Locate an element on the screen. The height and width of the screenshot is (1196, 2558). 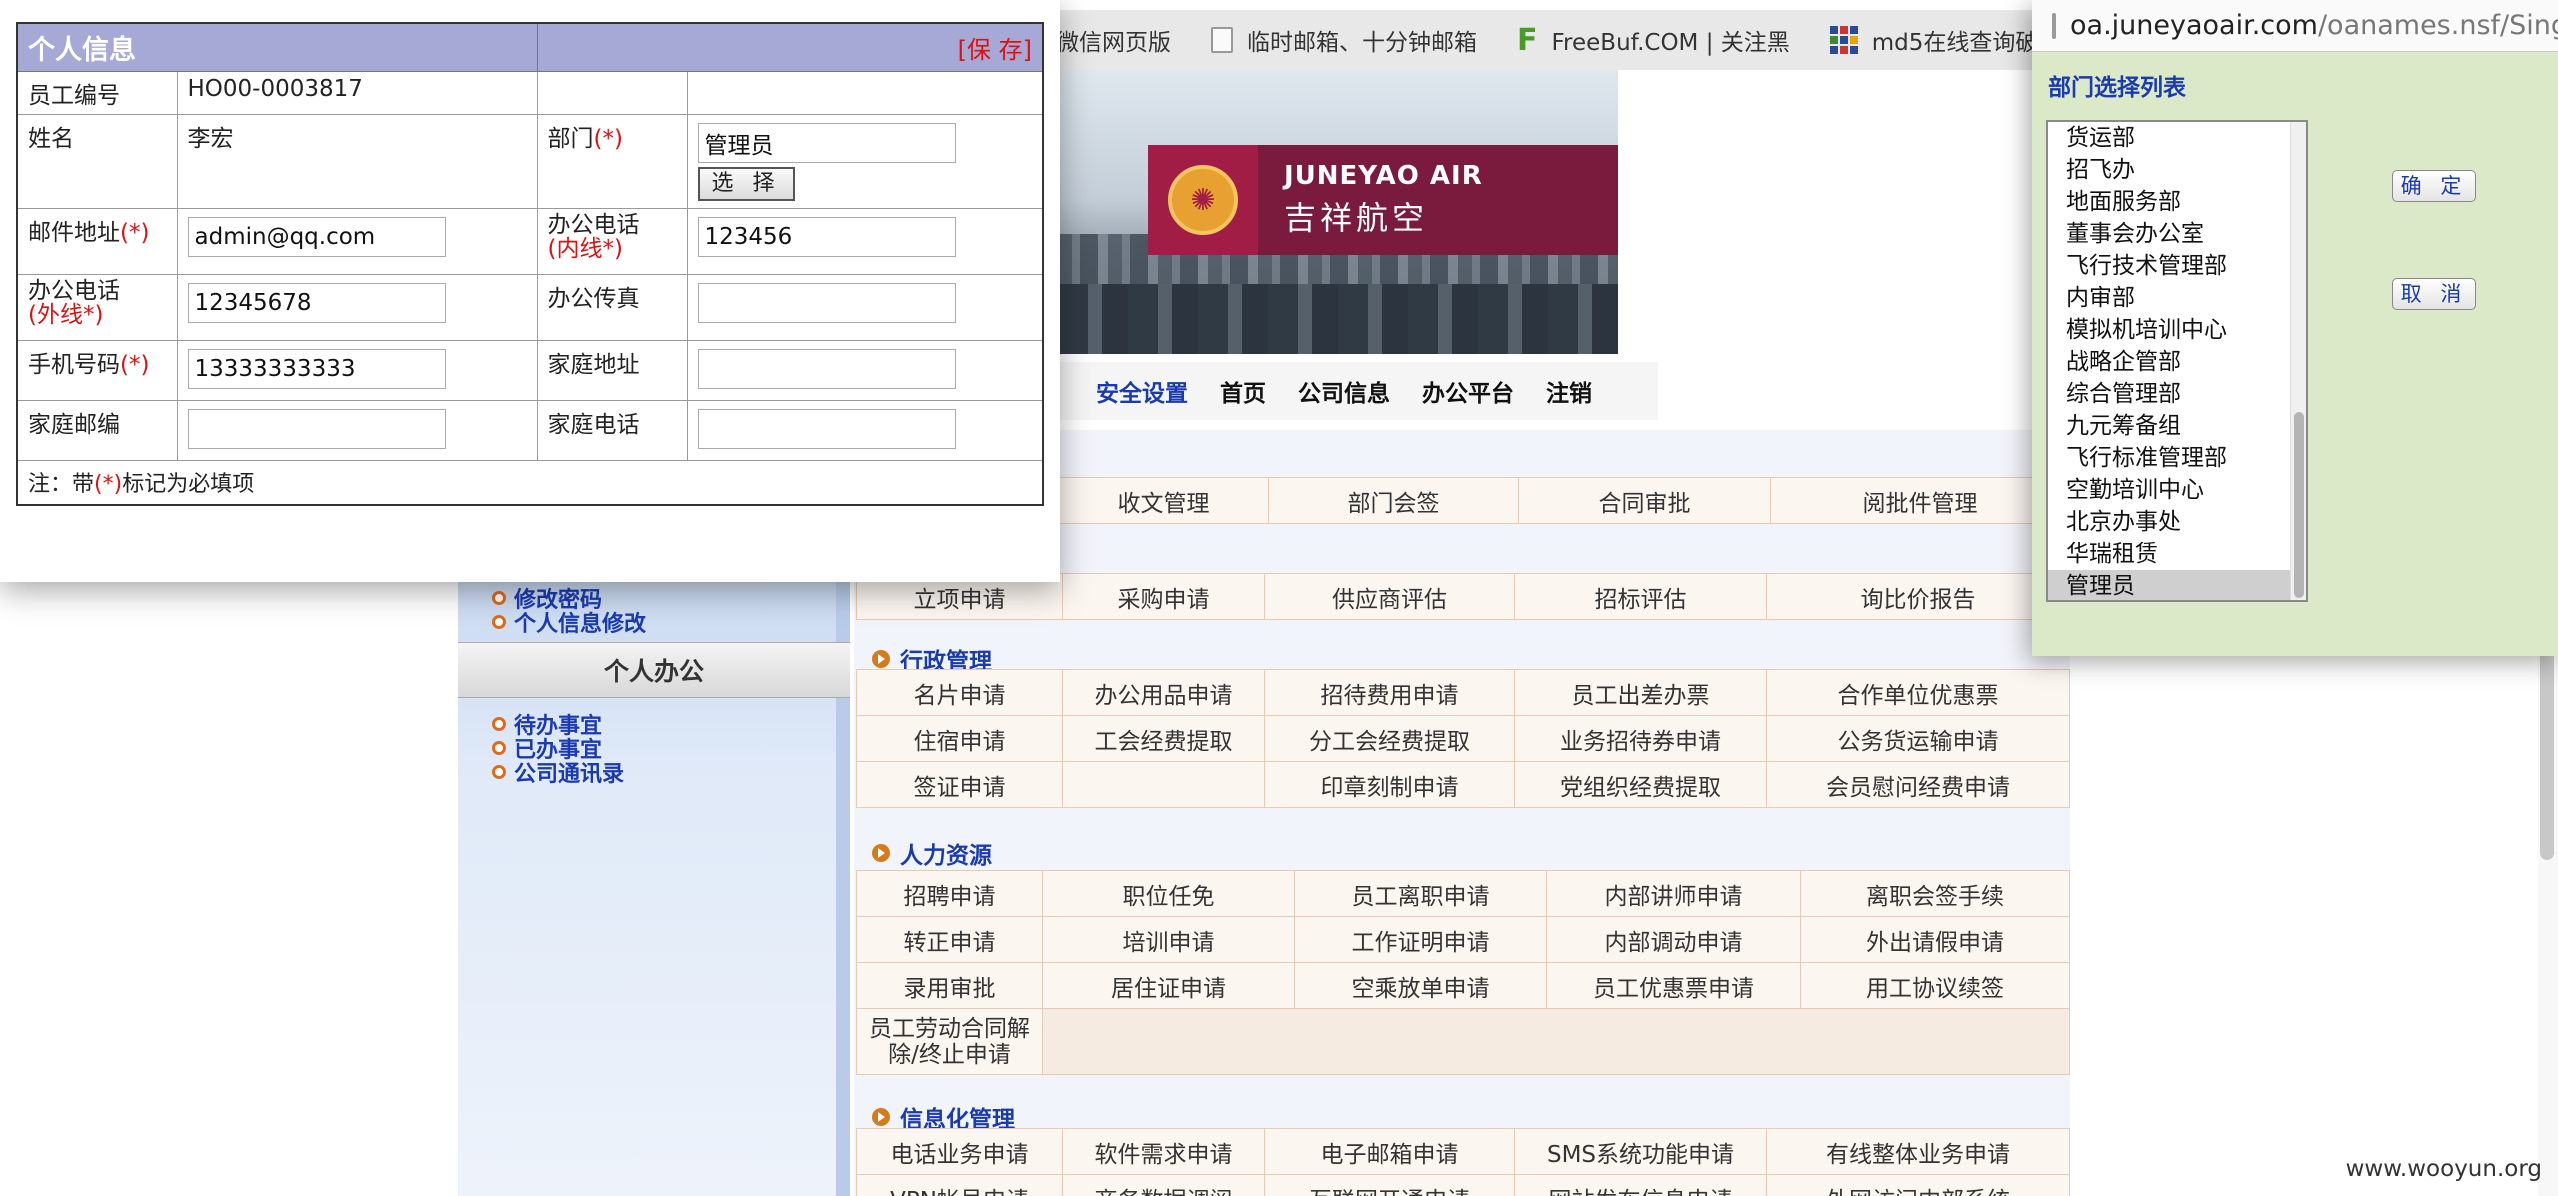
grid-cell: 电话业务申请 is located at coordinates (959, 1151).